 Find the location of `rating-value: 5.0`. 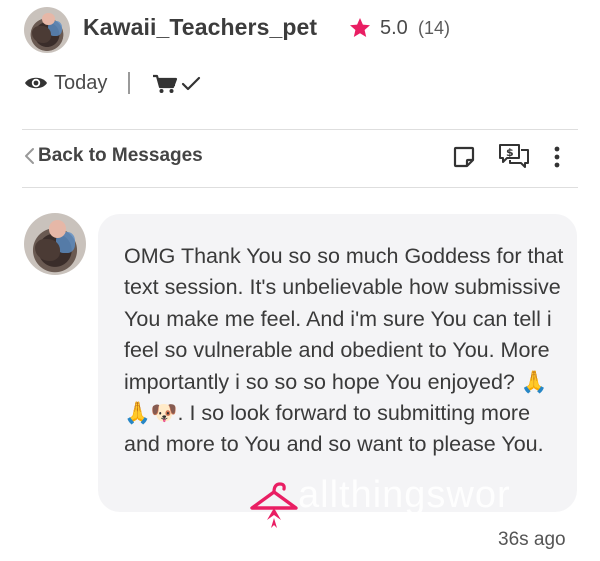

rating-value: 5.0 is located at coordinates (394, 28).